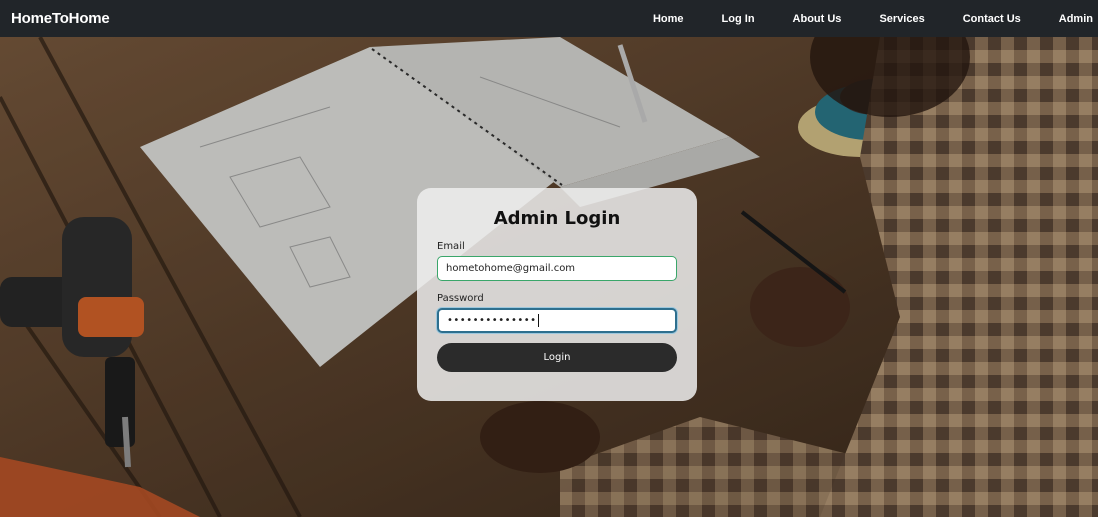  I want to click on password-label: Password, so click(460, 298).